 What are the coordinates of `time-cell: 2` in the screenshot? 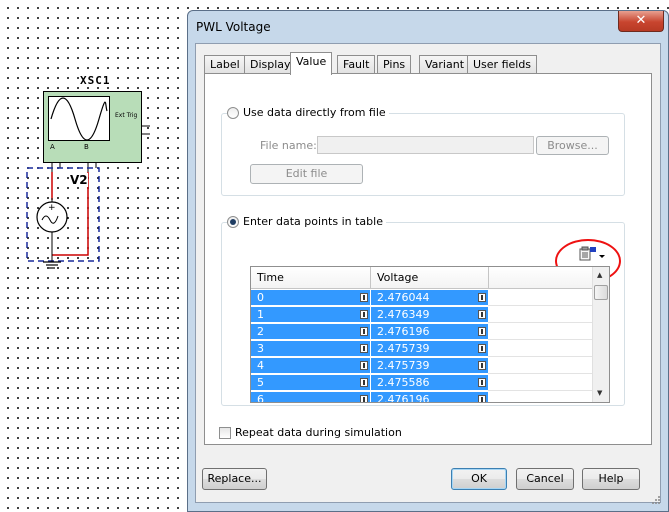 It's located at (311, 332).